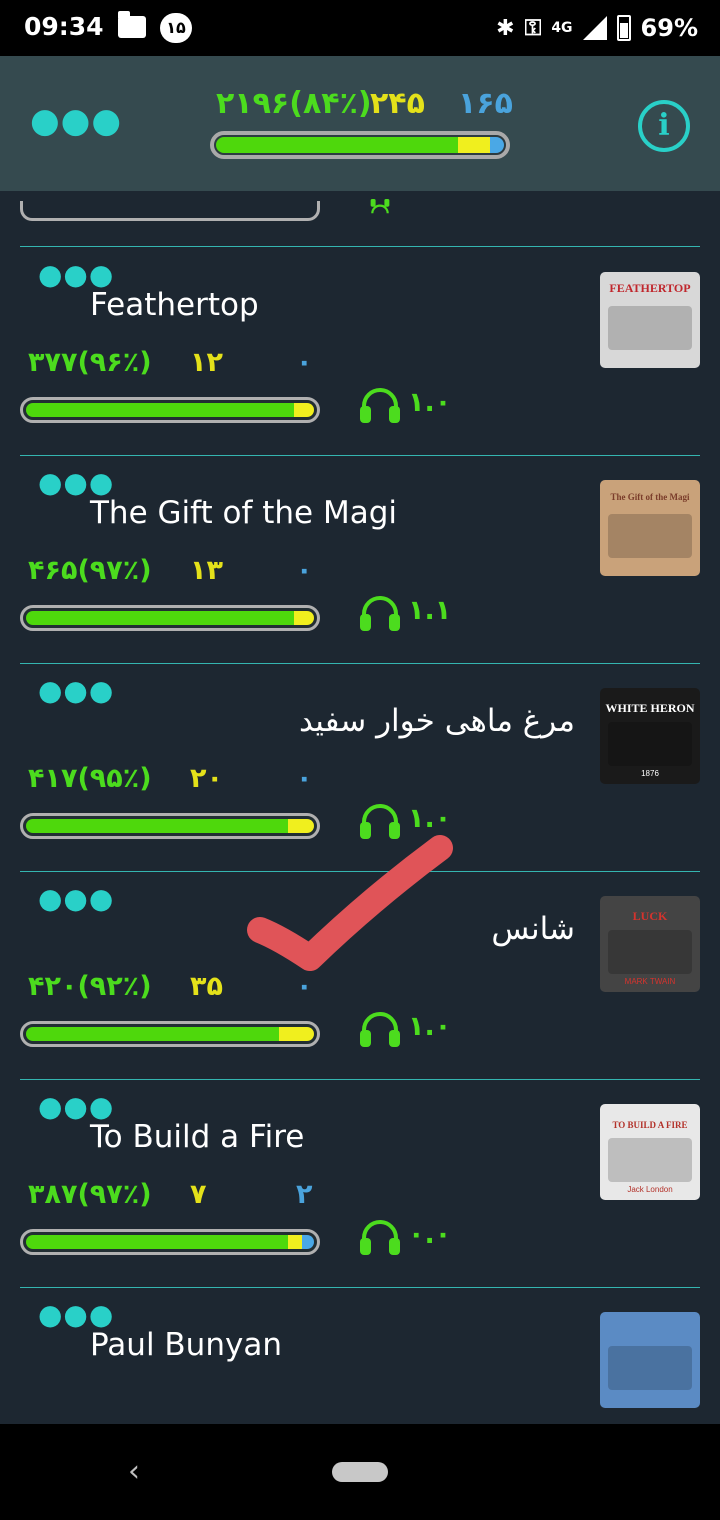 Image resolution: width=720 pixels, height=1520 pixels. Describe the element at coordinates (649, 288) in the screenshot. I see `cover-title: FEATHERTOP` at that location.